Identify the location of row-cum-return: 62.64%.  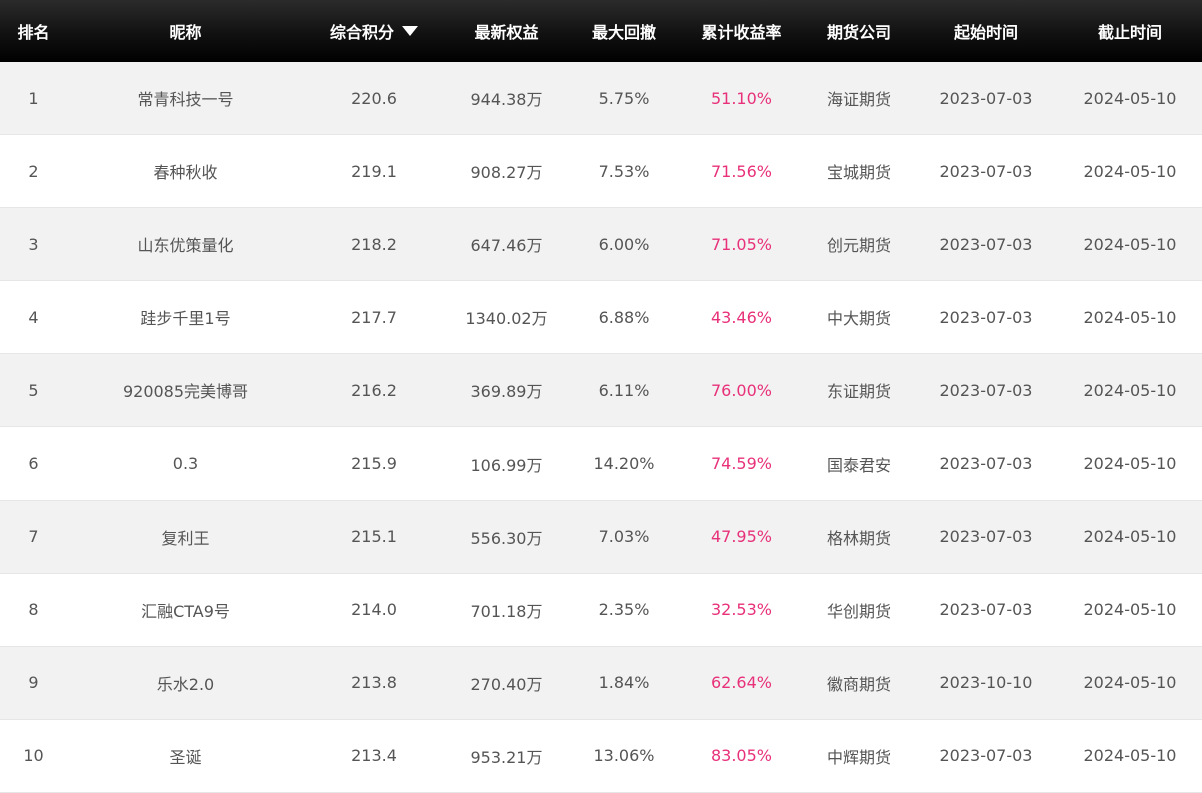
(741, 683).